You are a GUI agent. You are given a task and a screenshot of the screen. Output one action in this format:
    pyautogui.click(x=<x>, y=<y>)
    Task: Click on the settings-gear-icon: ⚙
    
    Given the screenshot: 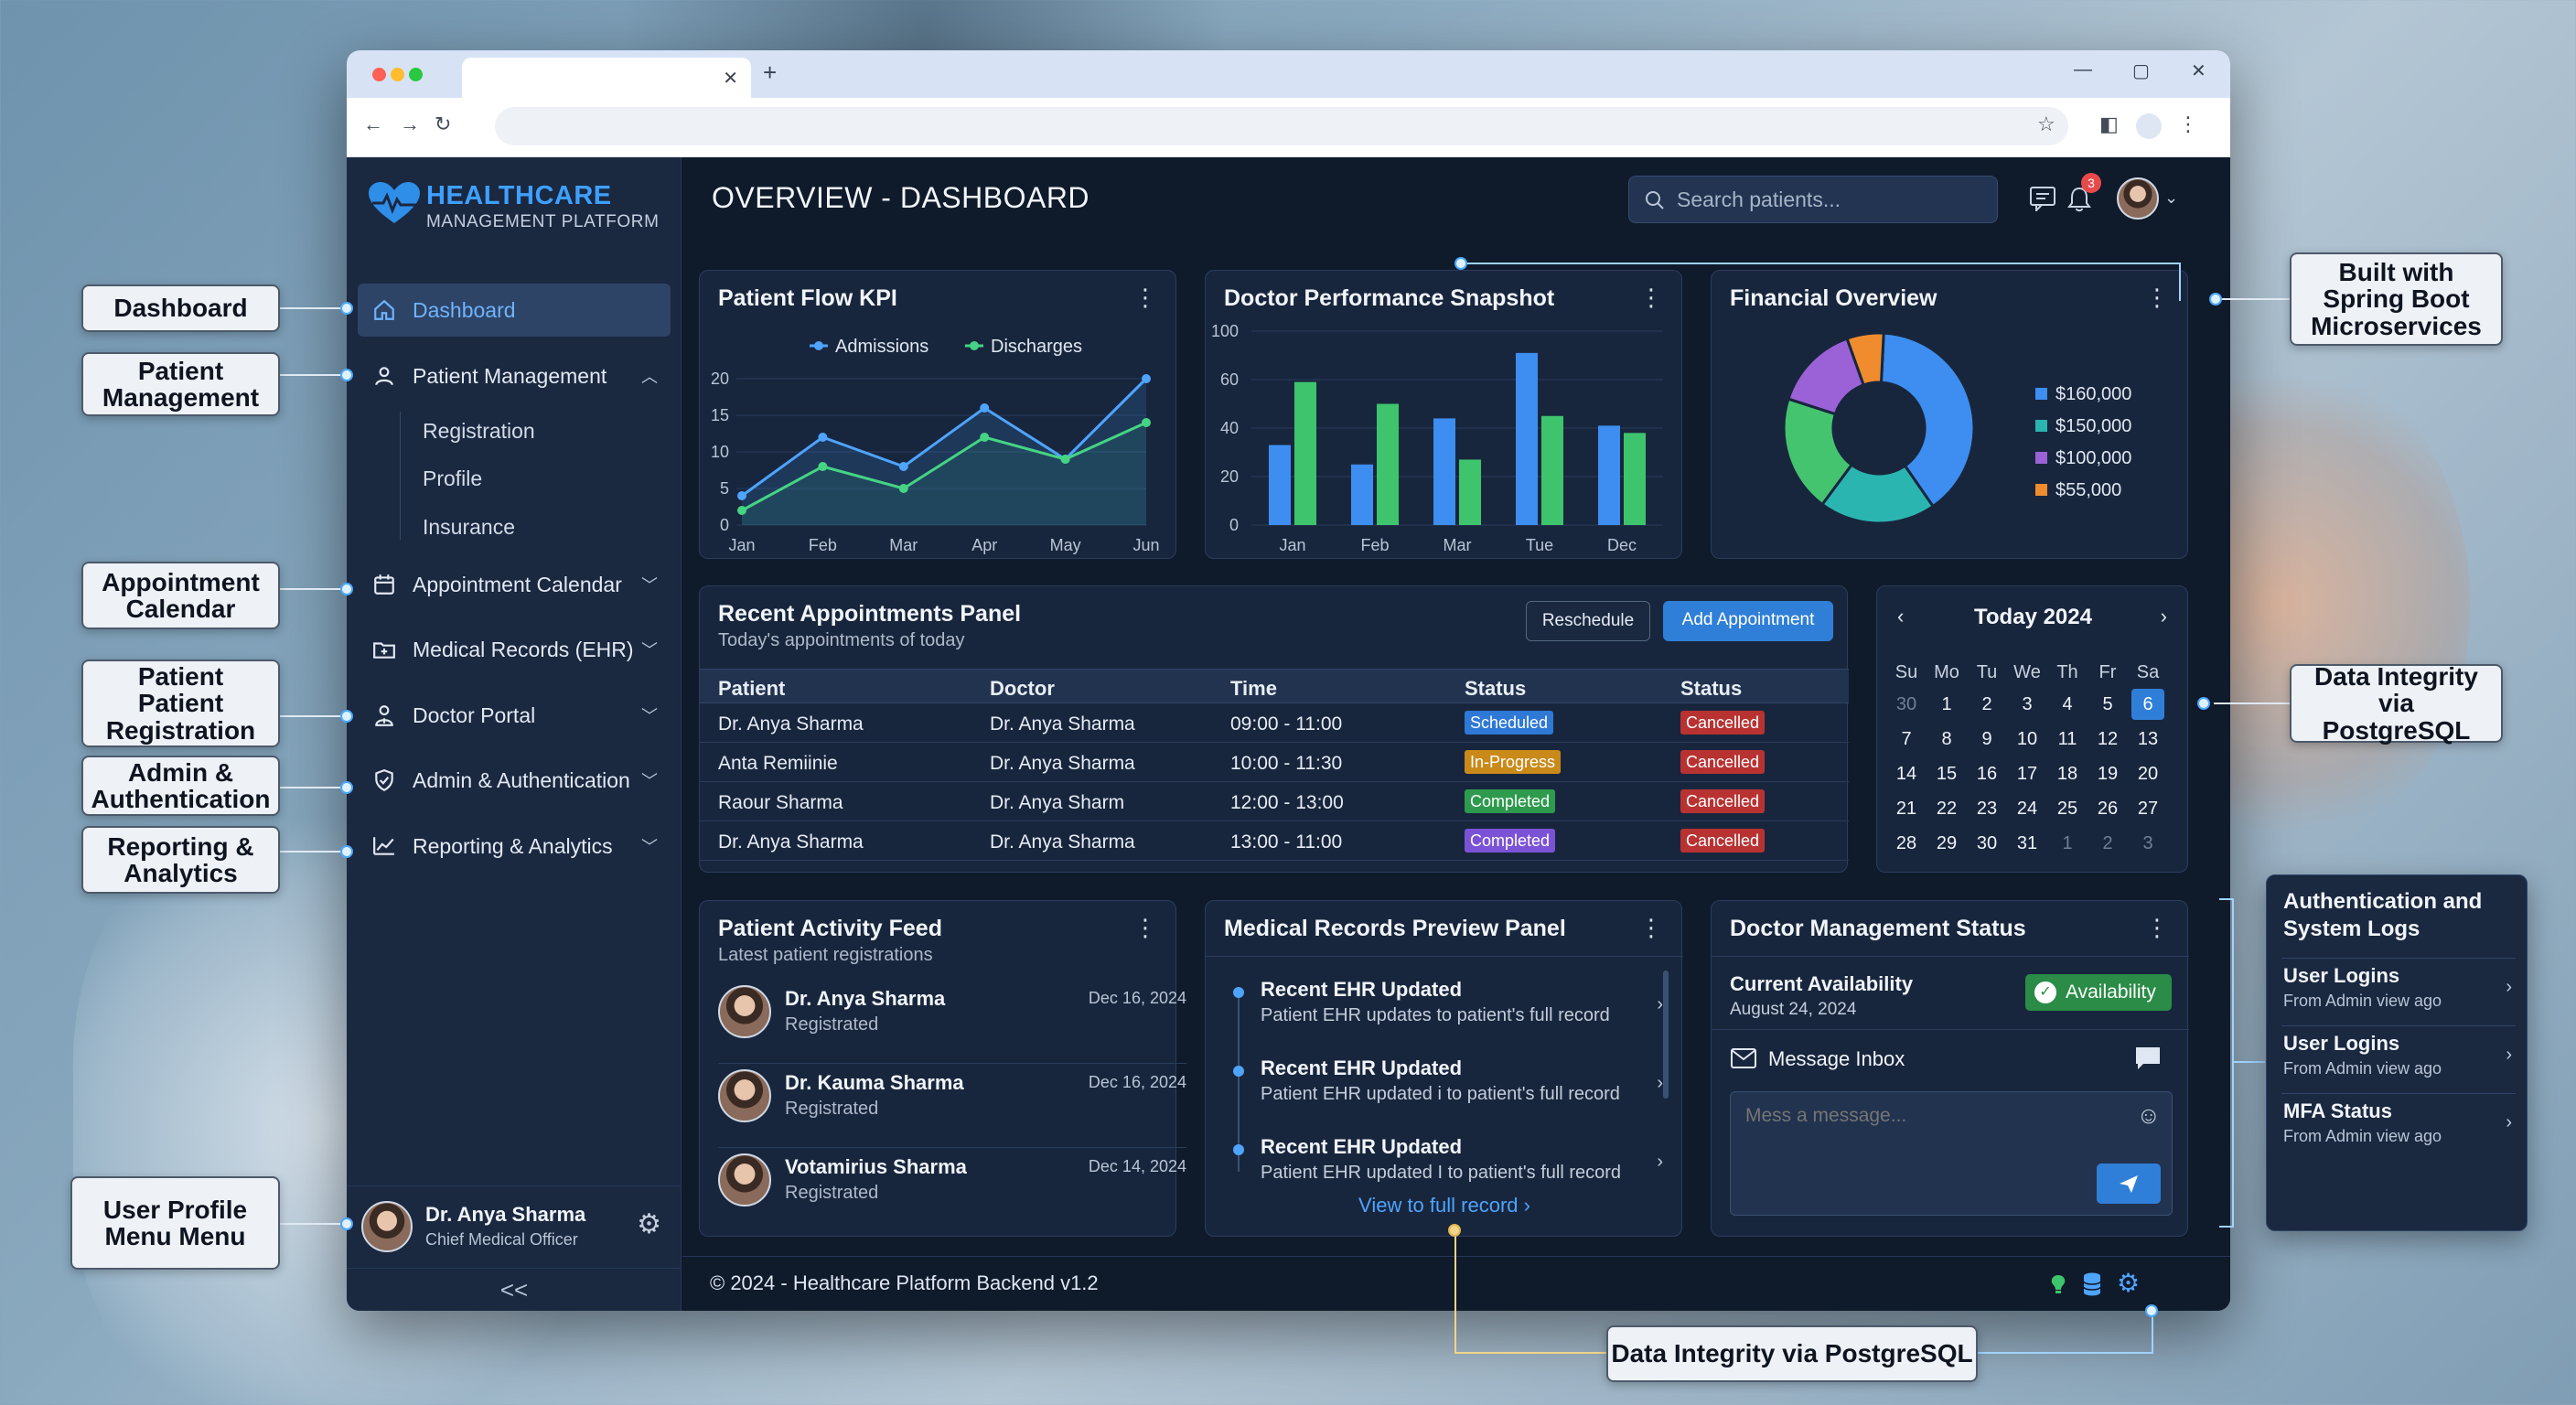 What is the action you would take?
    pyautogui.click(x=2128, y=1283)
    